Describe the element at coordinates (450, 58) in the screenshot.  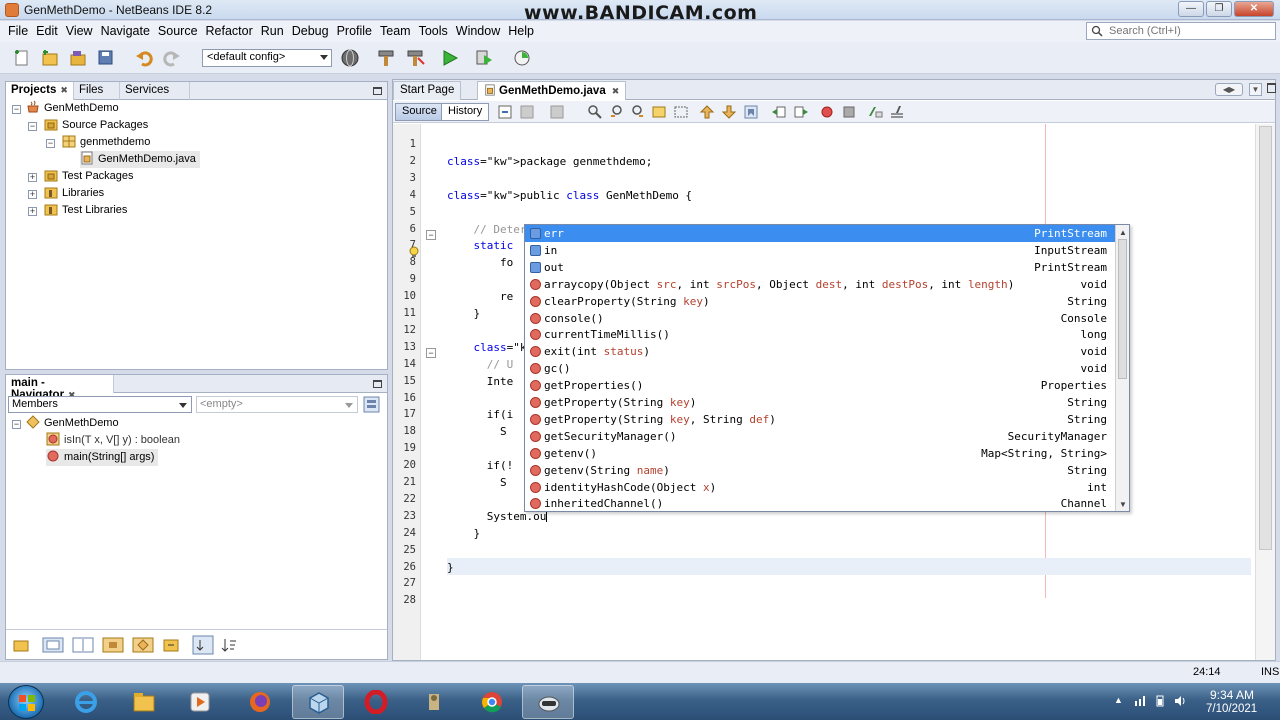
I see `run-icon` at that location.